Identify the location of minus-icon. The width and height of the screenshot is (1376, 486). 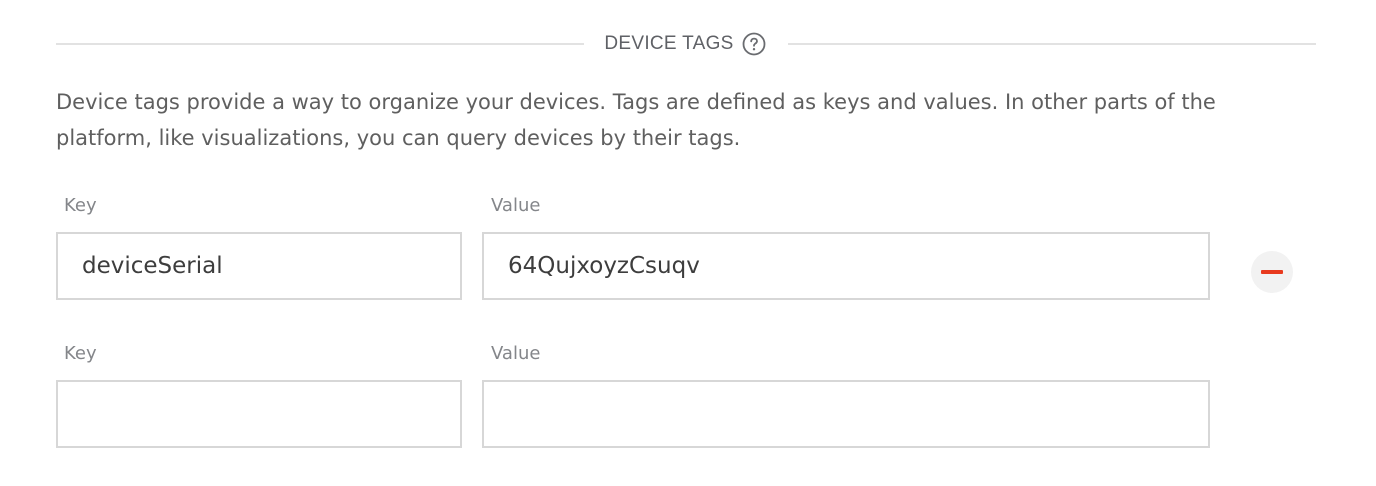
(1272, 272).